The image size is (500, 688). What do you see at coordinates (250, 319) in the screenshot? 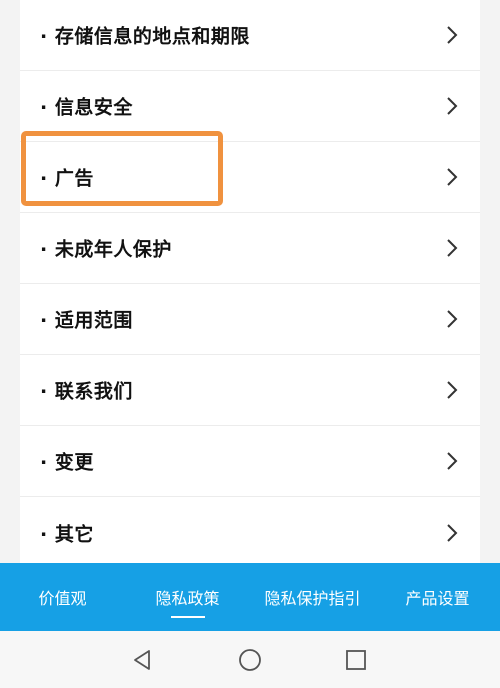
I see `list-item-scope: · 适用范围` at bounding box center [250, 319].